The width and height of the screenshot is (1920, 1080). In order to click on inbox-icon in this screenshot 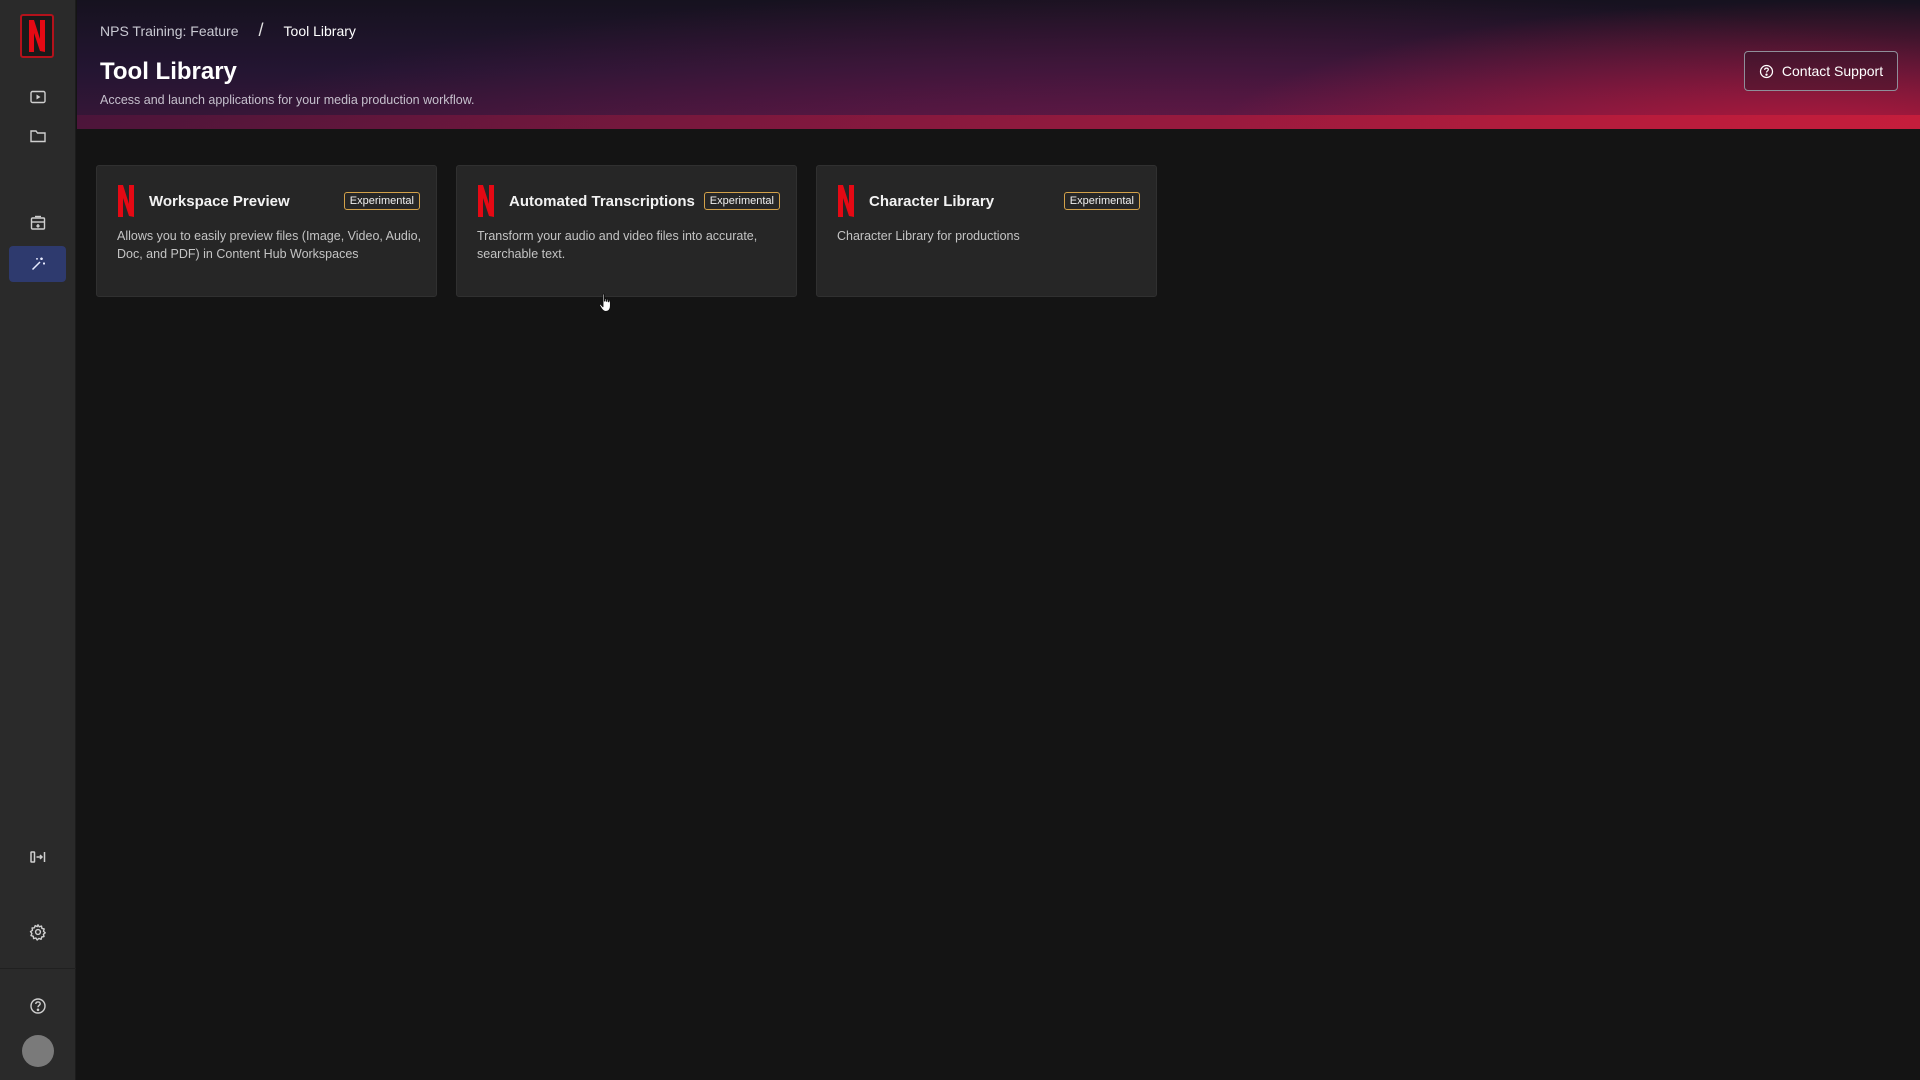, I will do `click(37, 222)`.